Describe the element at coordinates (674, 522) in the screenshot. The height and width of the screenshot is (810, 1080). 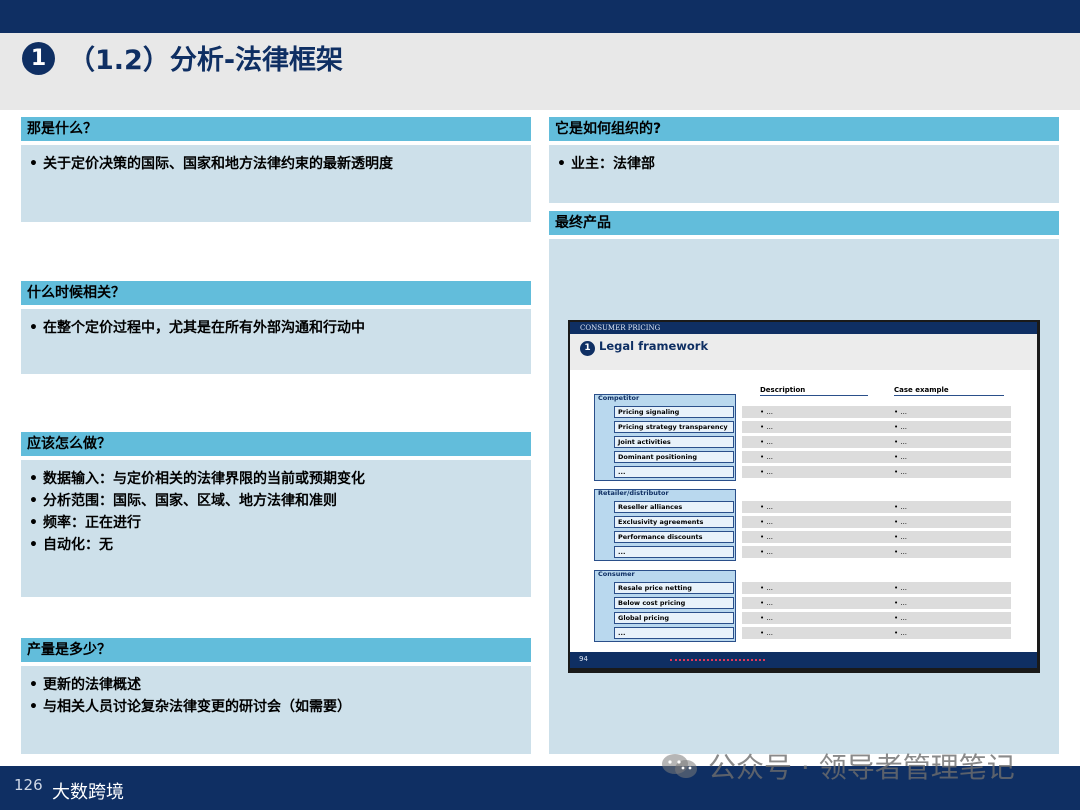
I see `thumbnail-item: Exclusivity agreements` at that location.